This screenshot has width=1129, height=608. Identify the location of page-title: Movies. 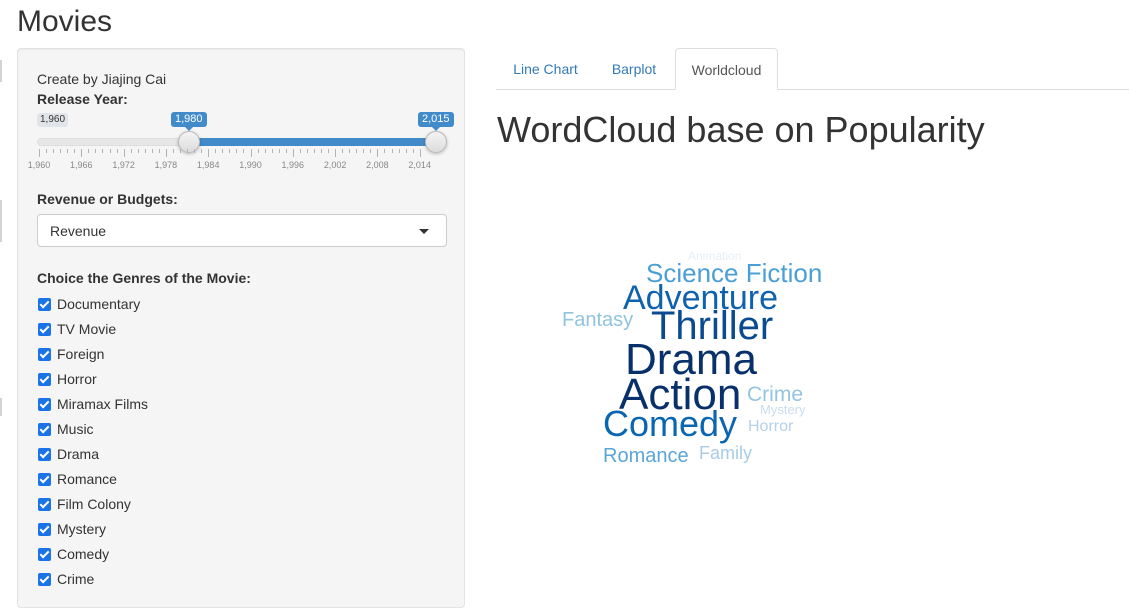
(65, 21).